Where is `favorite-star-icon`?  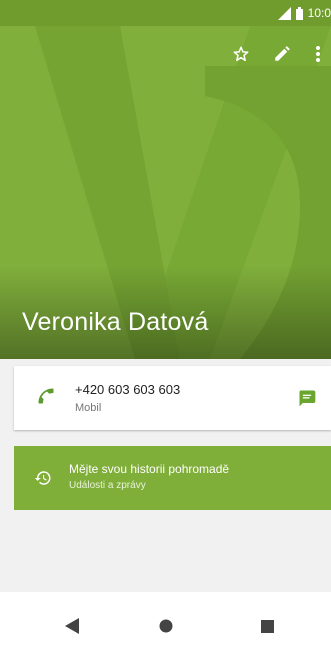
favorite-star-icon is located at coordinates (241, 54).